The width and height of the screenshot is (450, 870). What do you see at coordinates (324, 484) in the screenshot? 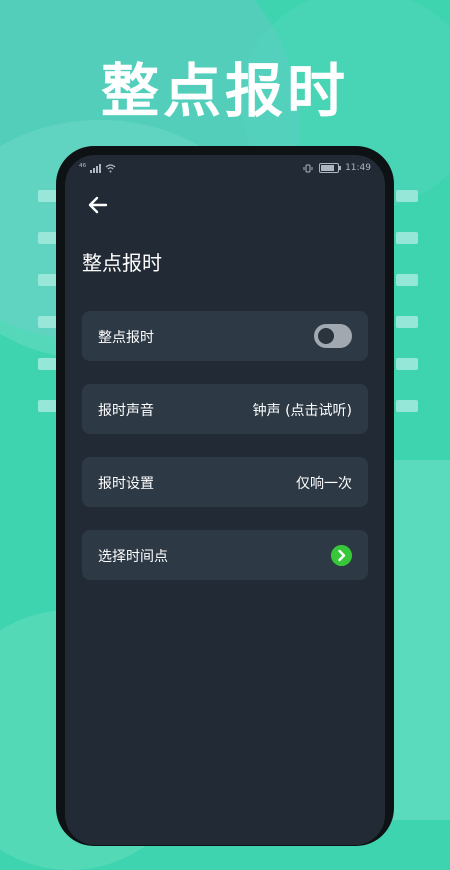
I see `chime-setting-value: 仅响一次` at bounding box center [324, 484].